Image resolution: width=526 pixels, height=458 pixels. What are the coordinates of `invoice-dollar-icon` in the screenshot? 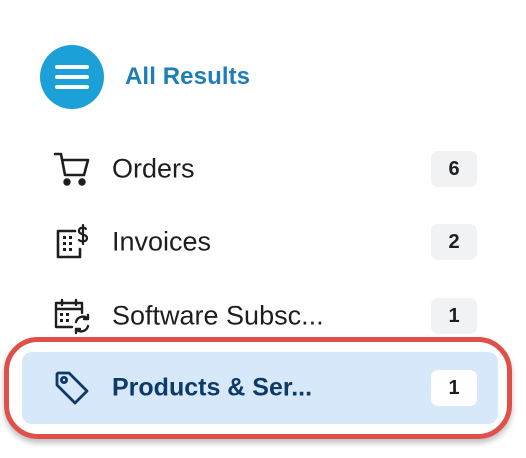 It's located at (72, 242).